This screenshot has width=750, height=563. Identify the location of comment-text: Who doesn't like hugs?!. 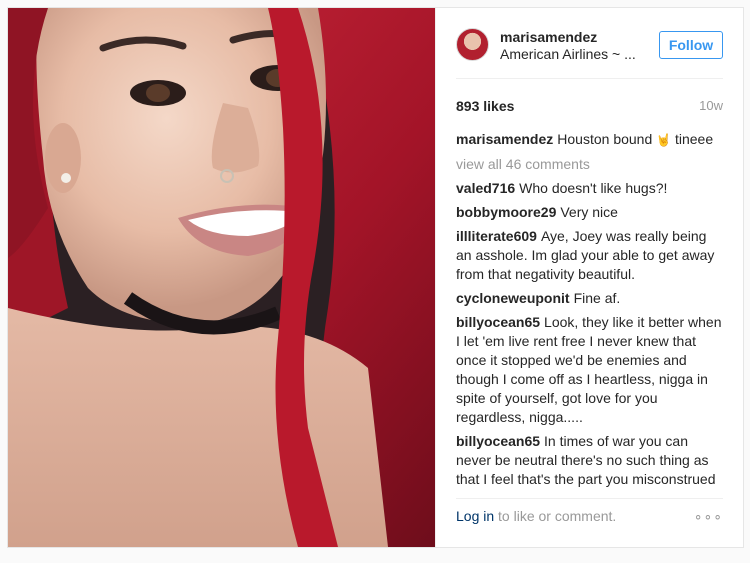
(593, 188).